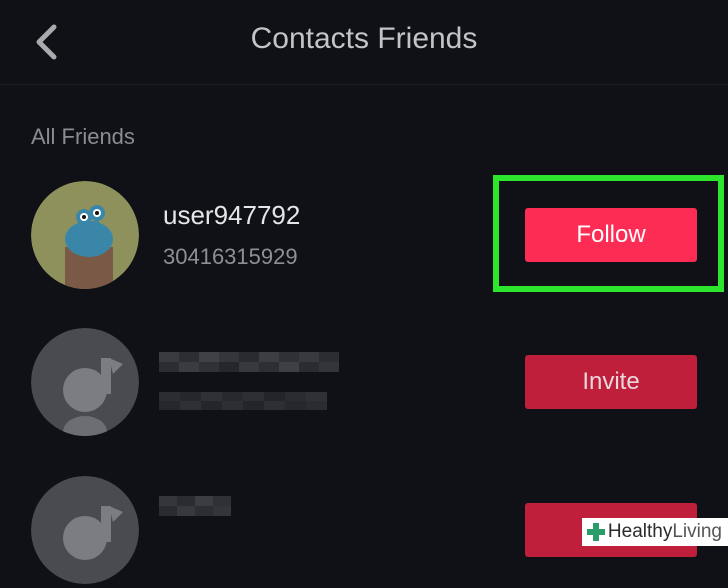 The image size is (728, 588). I want to click on page-title: Contacts Friends, so click(364, 38).